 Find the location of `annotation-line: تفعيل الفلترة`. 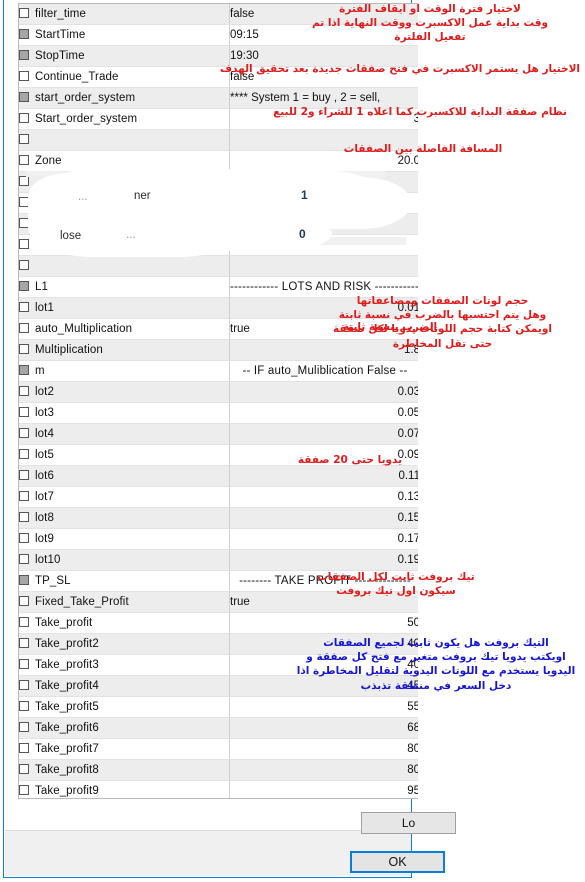

annotation-line: تفعيل الفلترة is located at coordinates (430, 37).